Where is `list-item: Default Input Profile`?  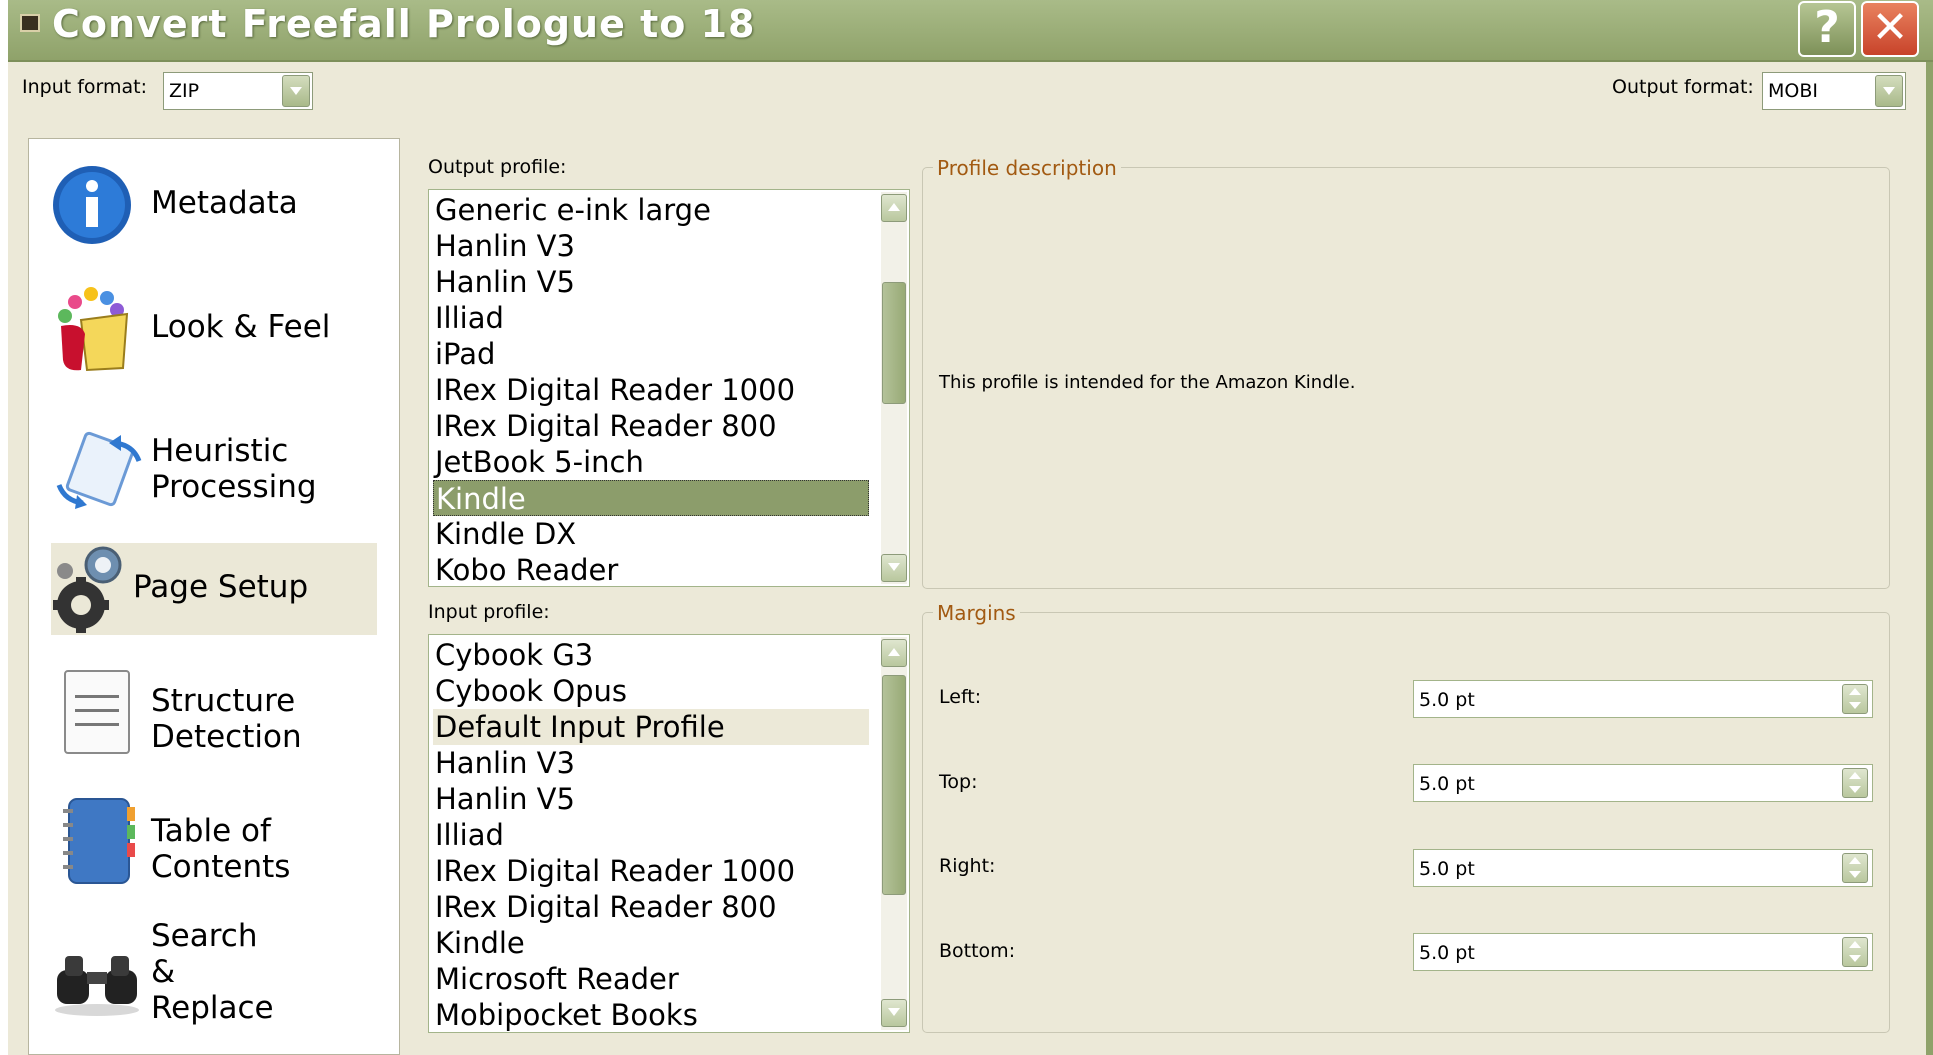
list-item: Default Input Profile is located at coordinates (651, 727).